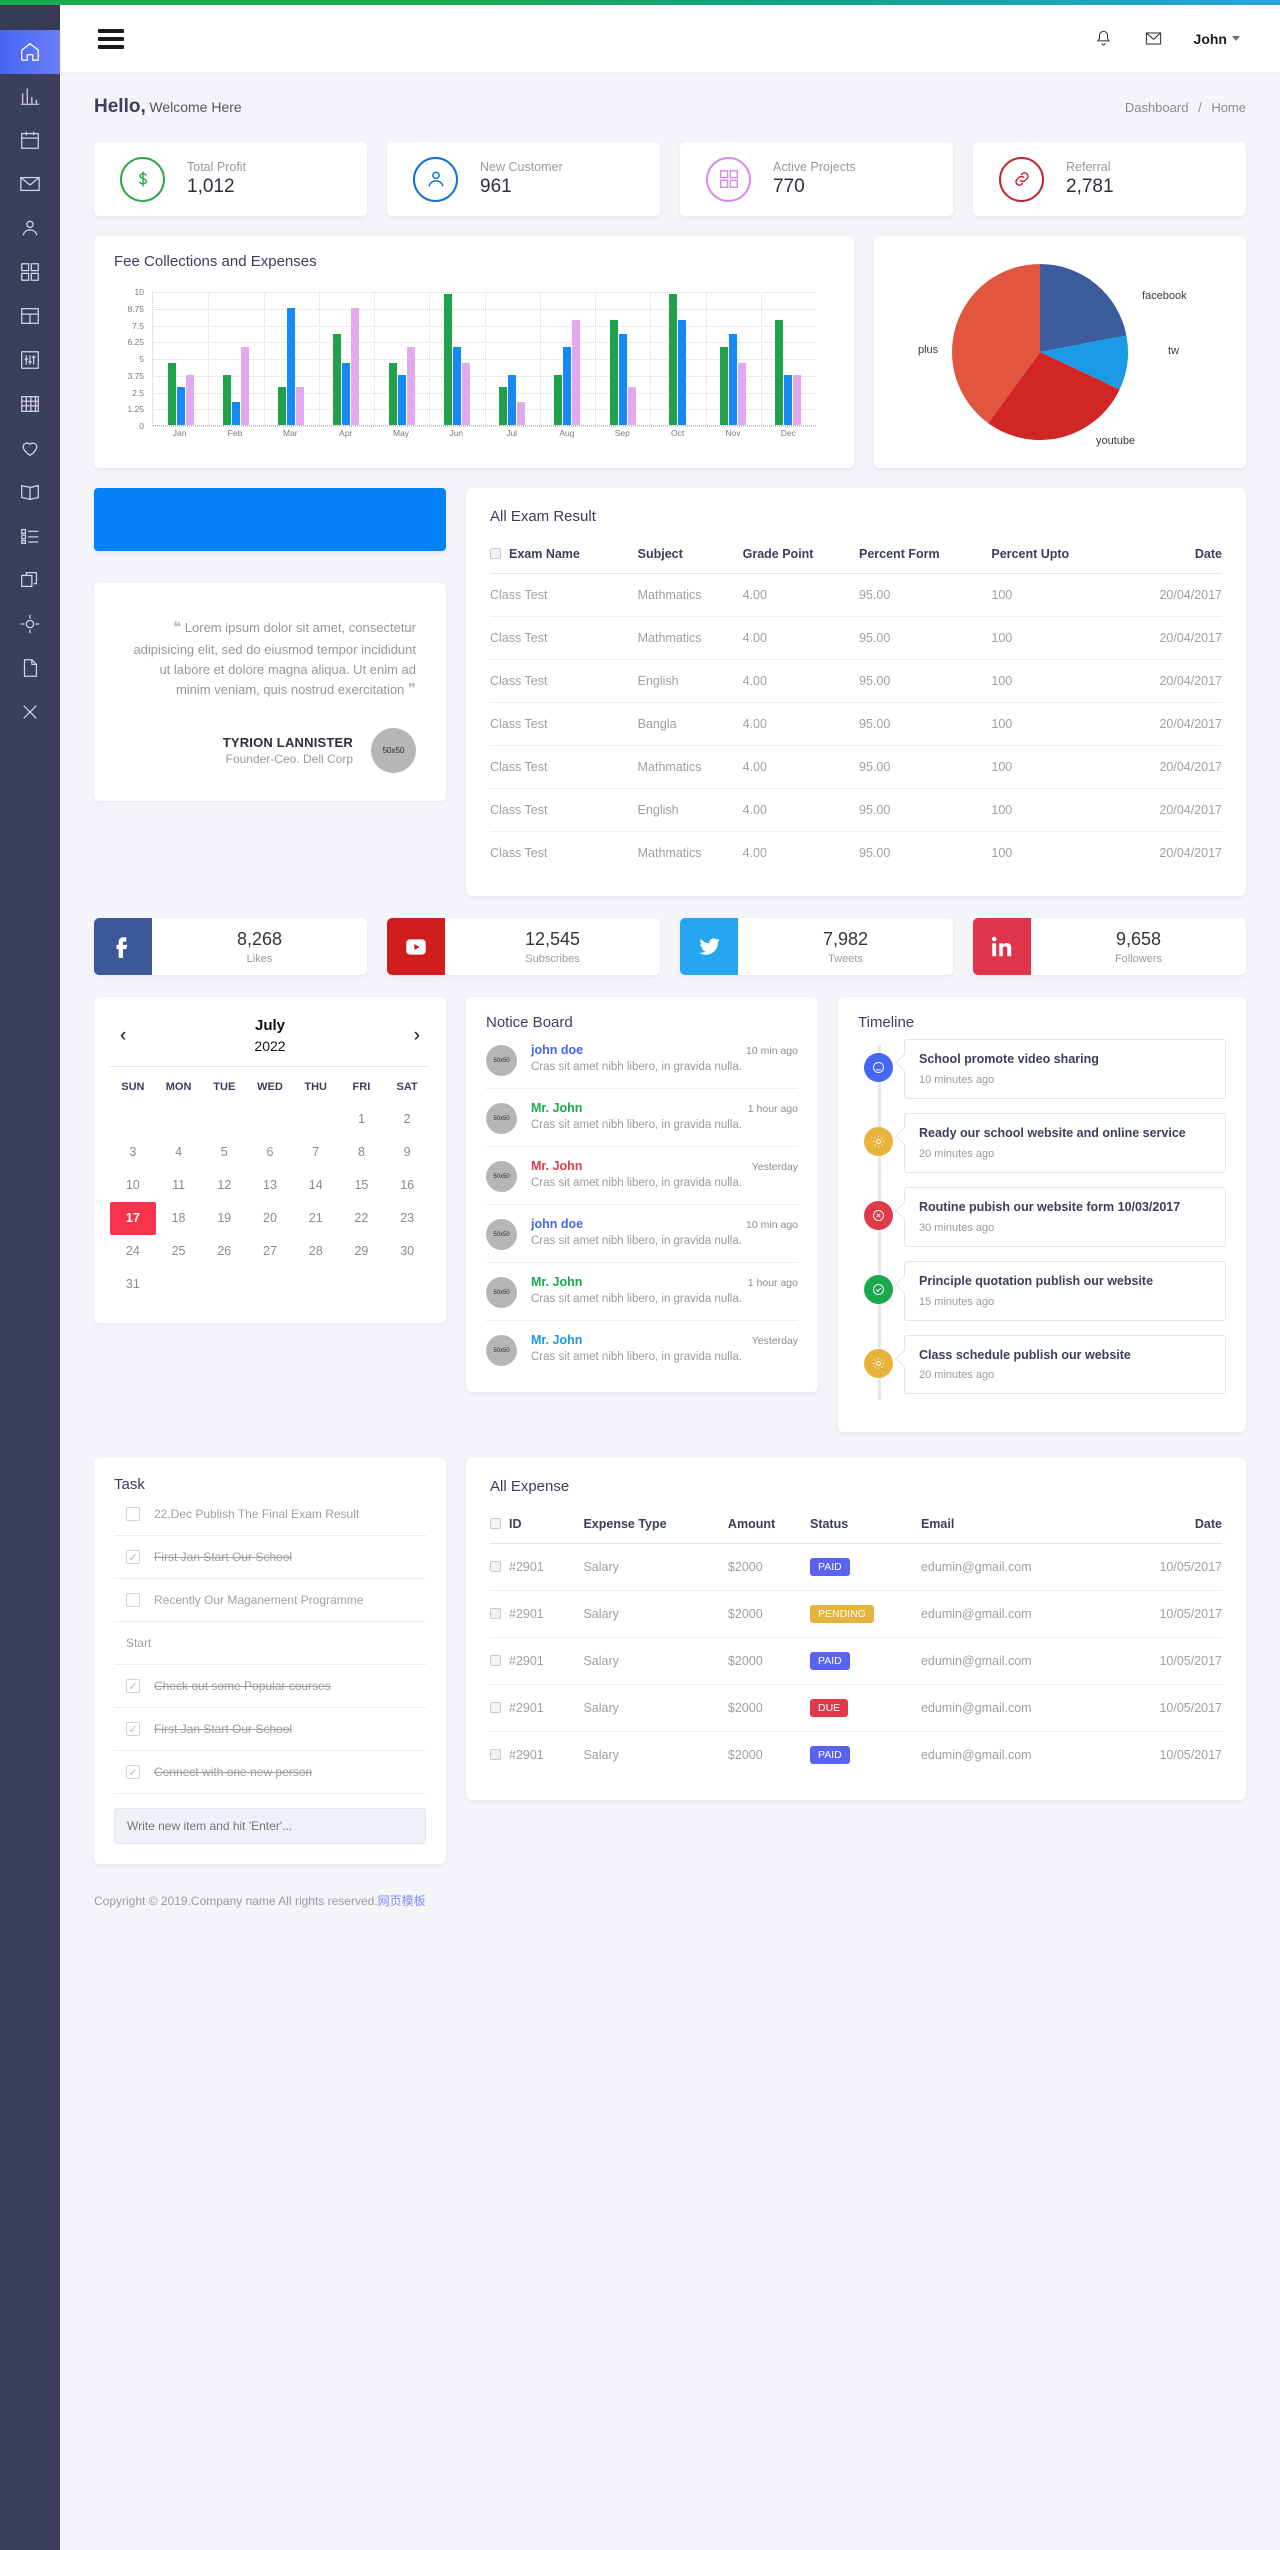  Describe the element at coordinates (30, 52) in the screenshot. I see `sidebar-item-home` at that location.